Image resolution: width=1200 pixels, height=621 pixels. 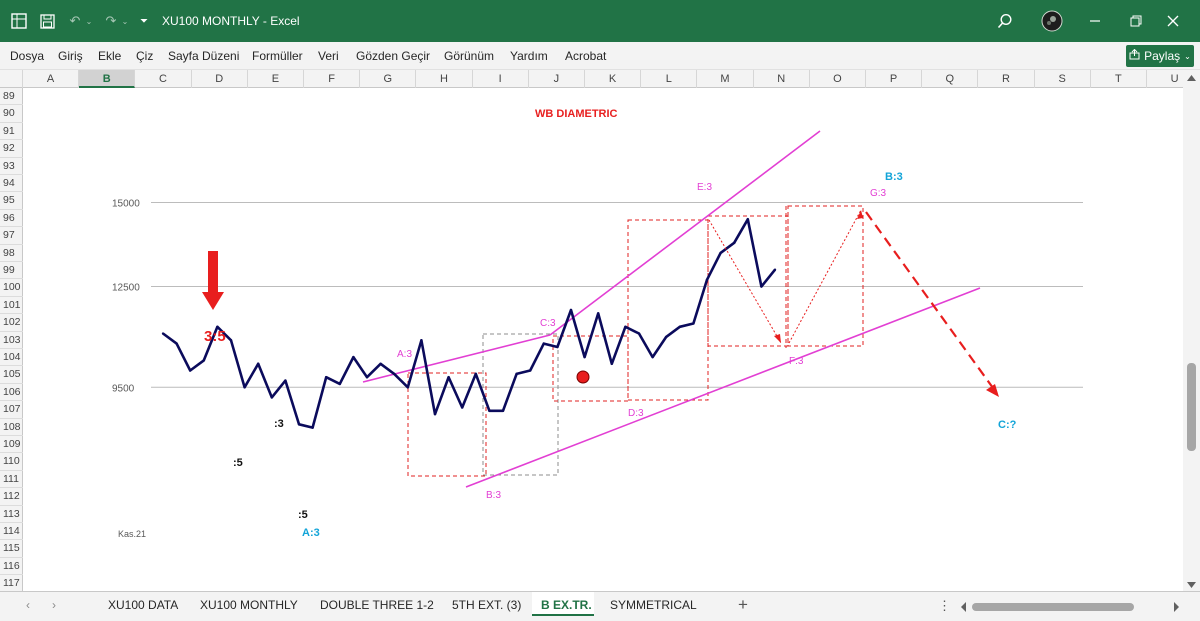 I want to click on row-header-97: 97, so click(x=11, y=236).